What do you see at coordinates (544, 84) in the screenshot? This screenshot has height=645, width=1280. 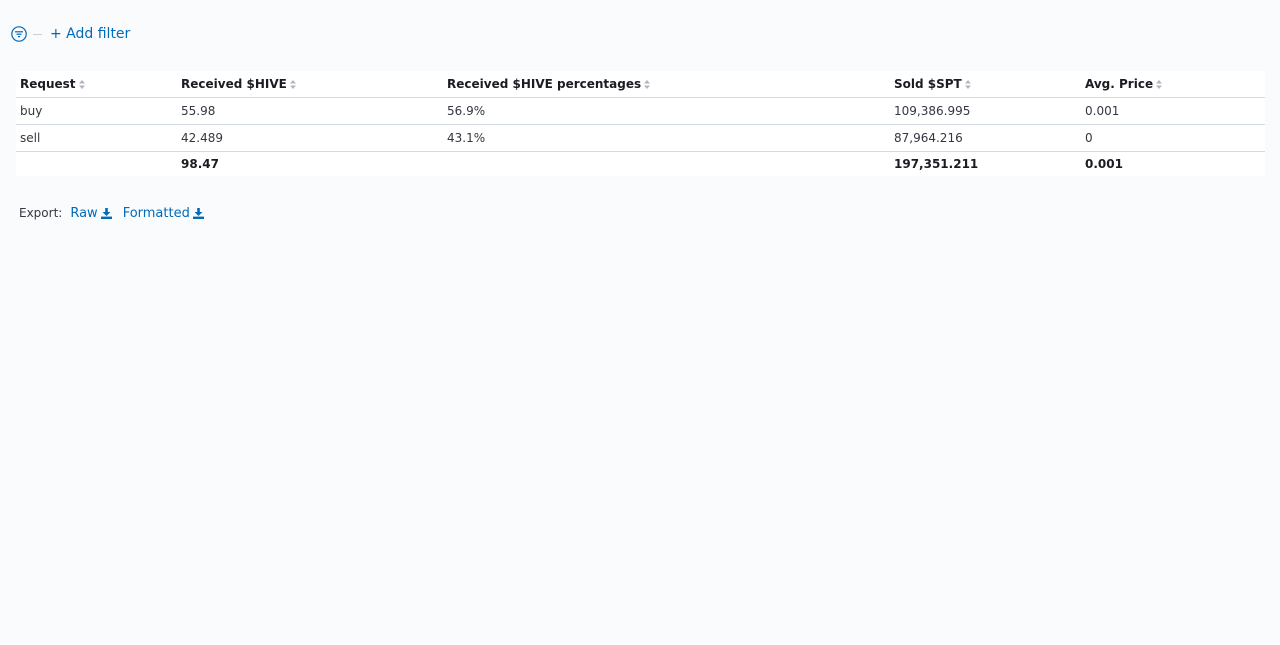 I see `column-header-label: Received $HIVE percentages` at bounding box center [544, 84].